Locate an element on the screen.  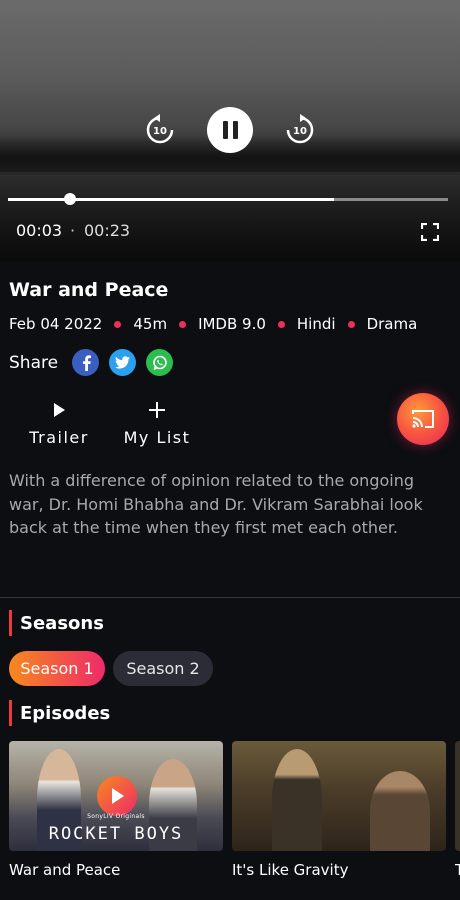
forward-seconds: 10 is located at coordinates (300, 131).